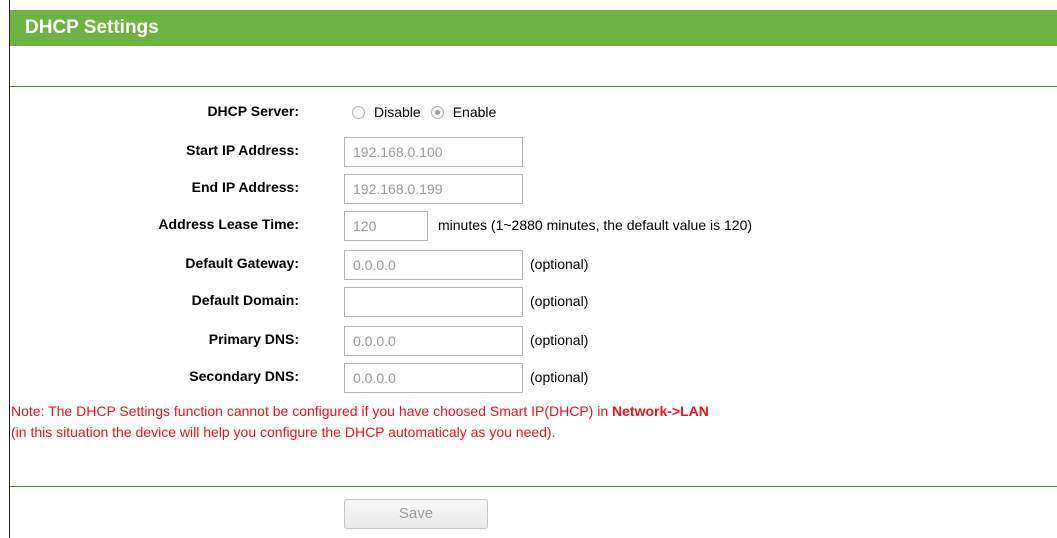 The height and width of the screenshot is (538, 1057). Describe the element at coordinates (242, 150) in the screenshot. I see `start-ip-label: Start IP Address:` at that location.